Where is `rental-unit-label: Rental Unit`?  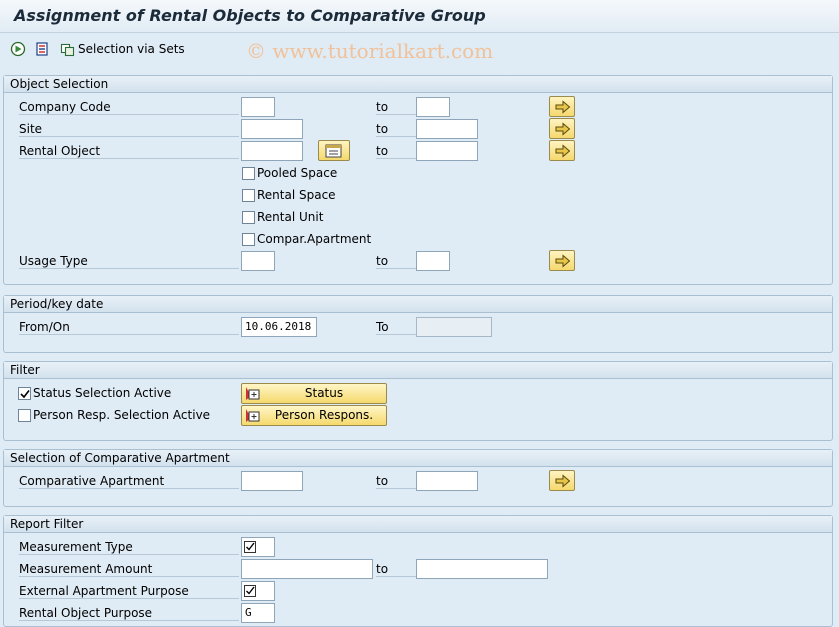
rental-unit-label: Rental Unit is located at coordinates (290, 217).